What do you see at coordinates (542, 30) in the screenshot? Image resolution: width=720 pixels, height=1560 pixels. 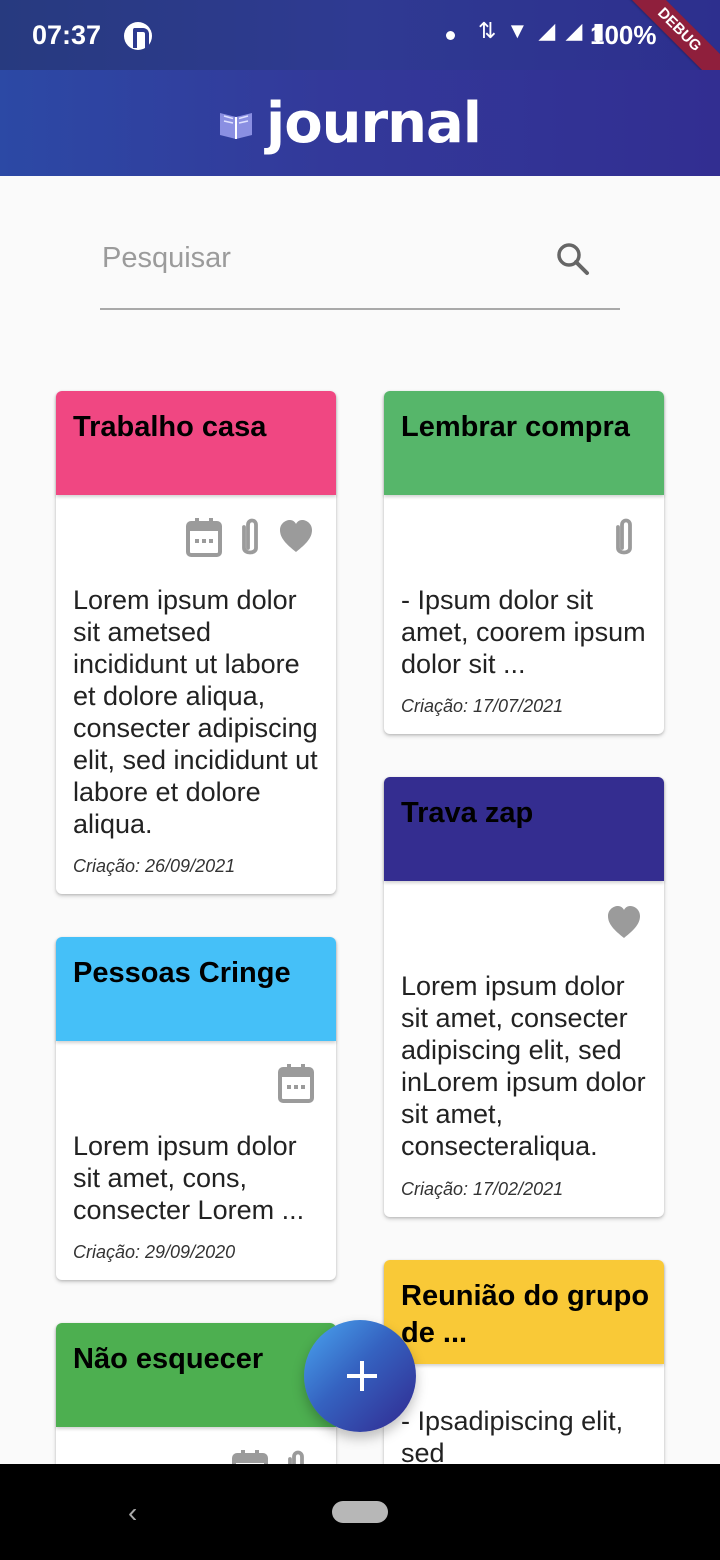 I see `signal-icons: ⇅ ▼ ◢ ◢ ▮` at bounding box center [542, 30].